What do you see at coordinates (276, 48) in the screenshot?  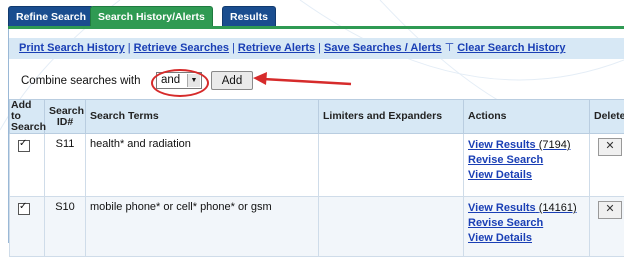 I see `retrieve-alerts-link: Retrieve Alerts` at bounding box center [276, 48].